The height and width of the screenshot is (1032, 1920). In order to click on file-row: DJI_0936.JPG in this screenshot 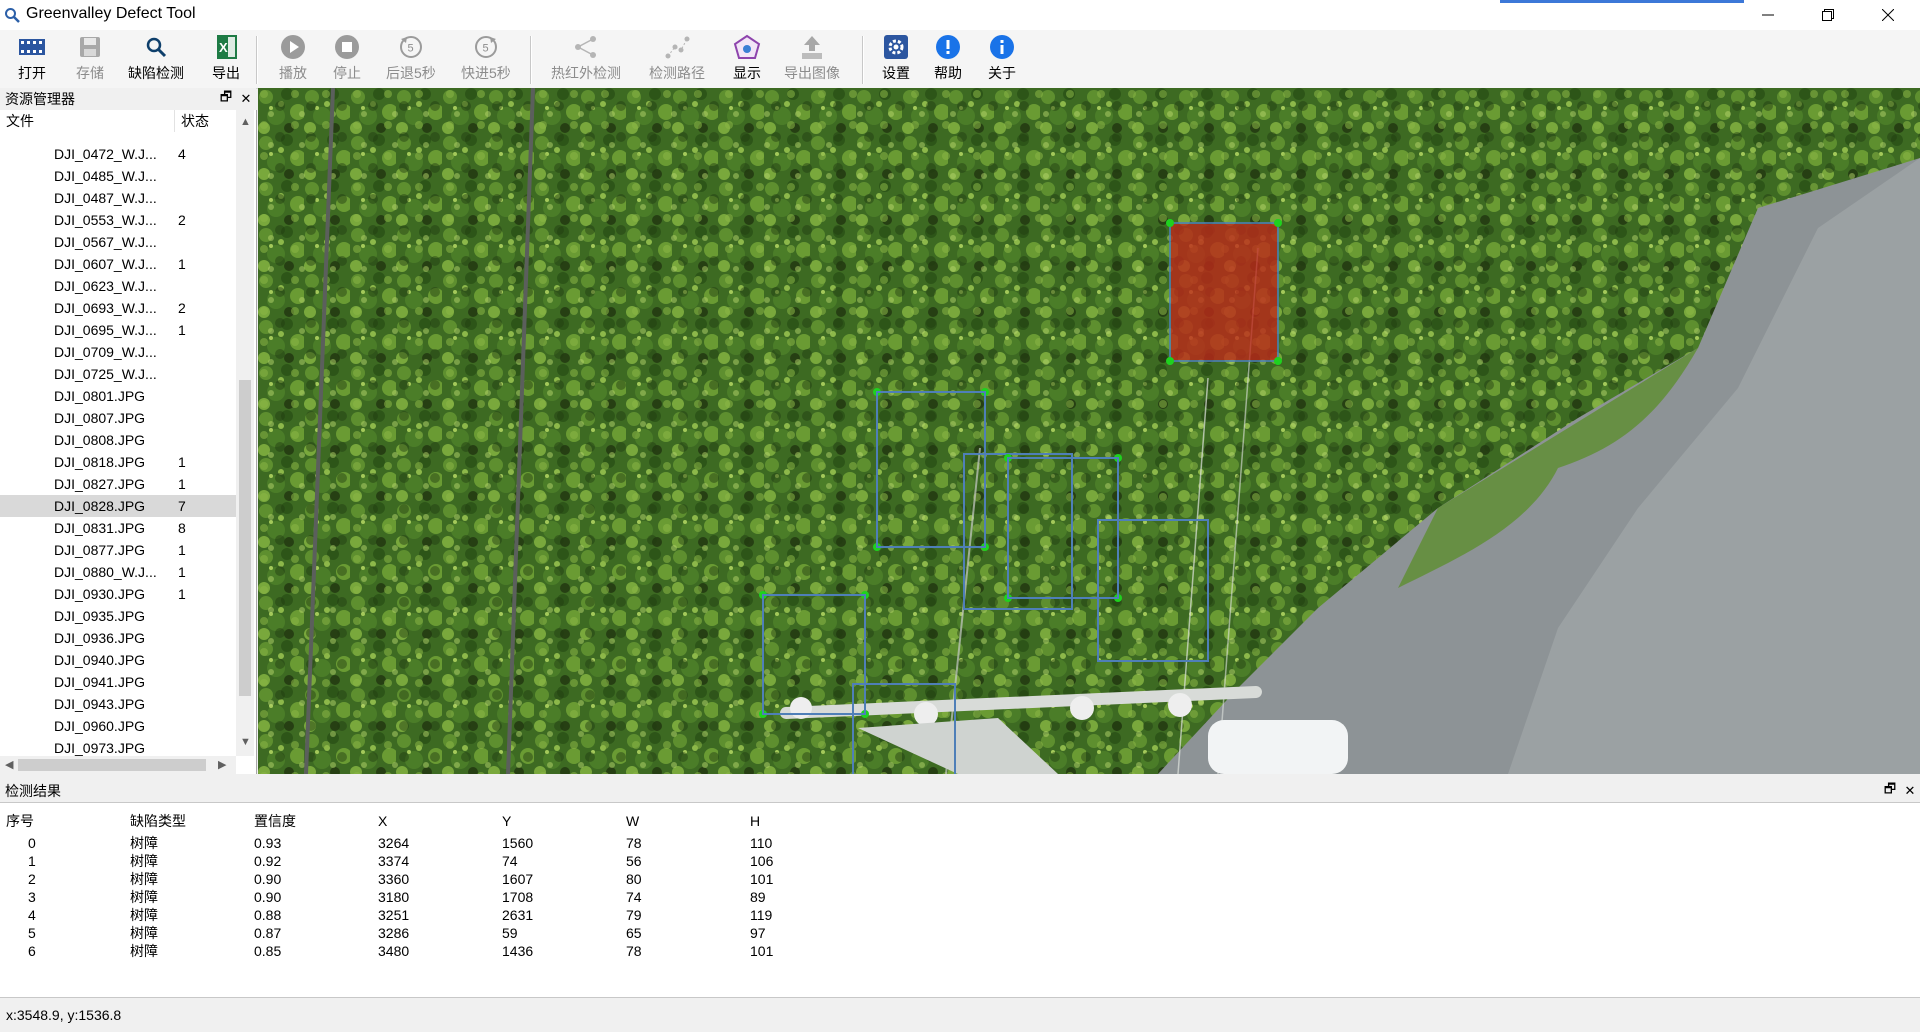, I will do `click(118, 638)`.